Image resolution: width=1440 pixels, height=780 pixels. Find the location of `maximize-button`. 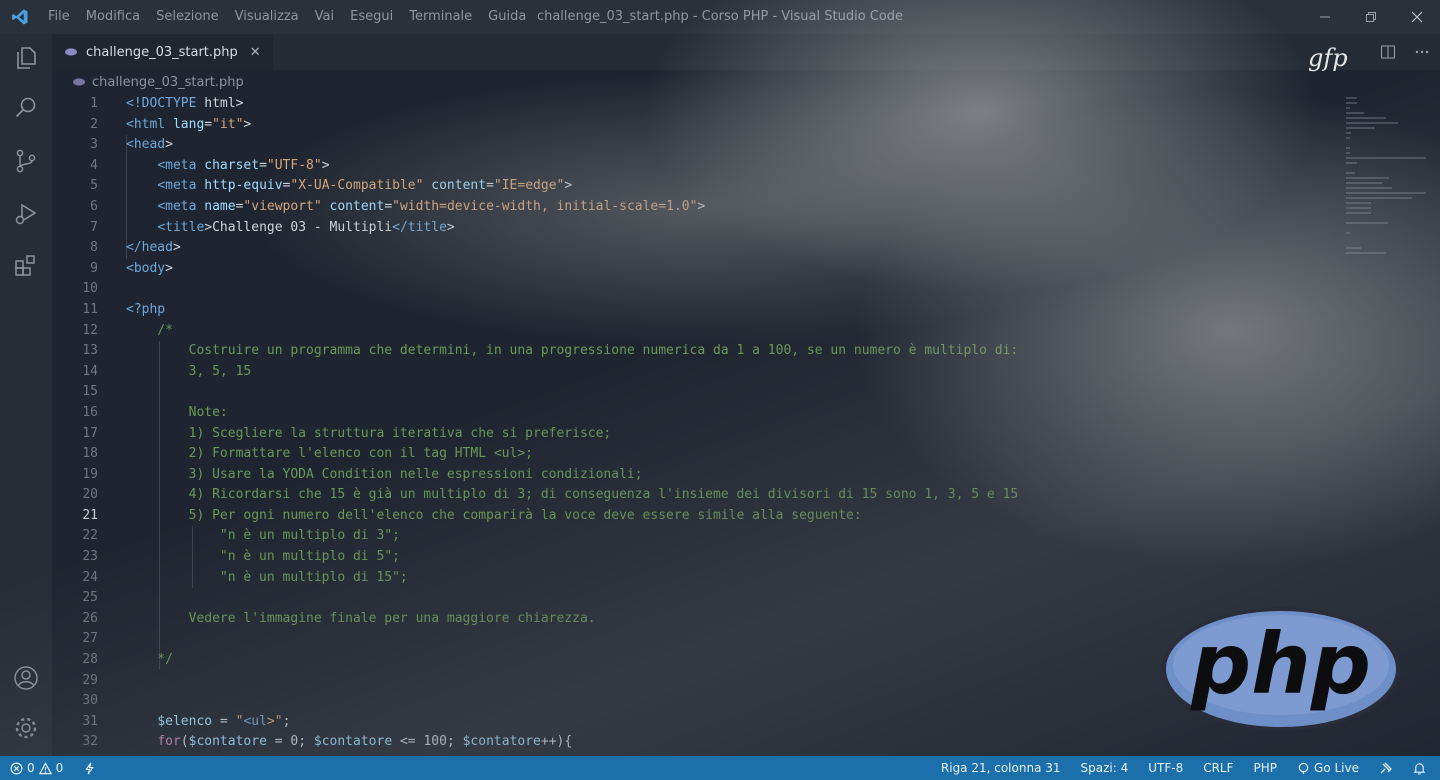

maximize-button is located at coordinates (1371, 17).